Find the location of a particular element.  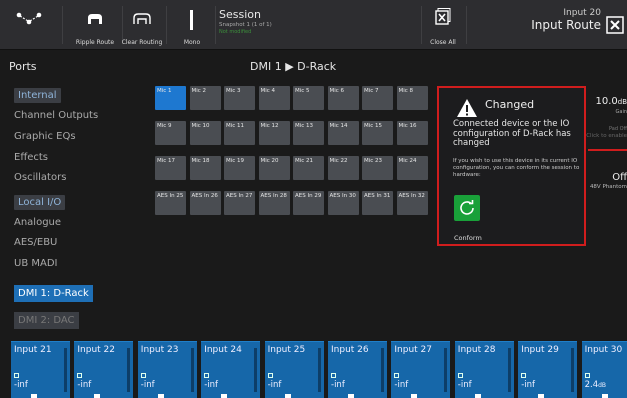

port-cell: Mic 5 is located at coordinates (308, 98).